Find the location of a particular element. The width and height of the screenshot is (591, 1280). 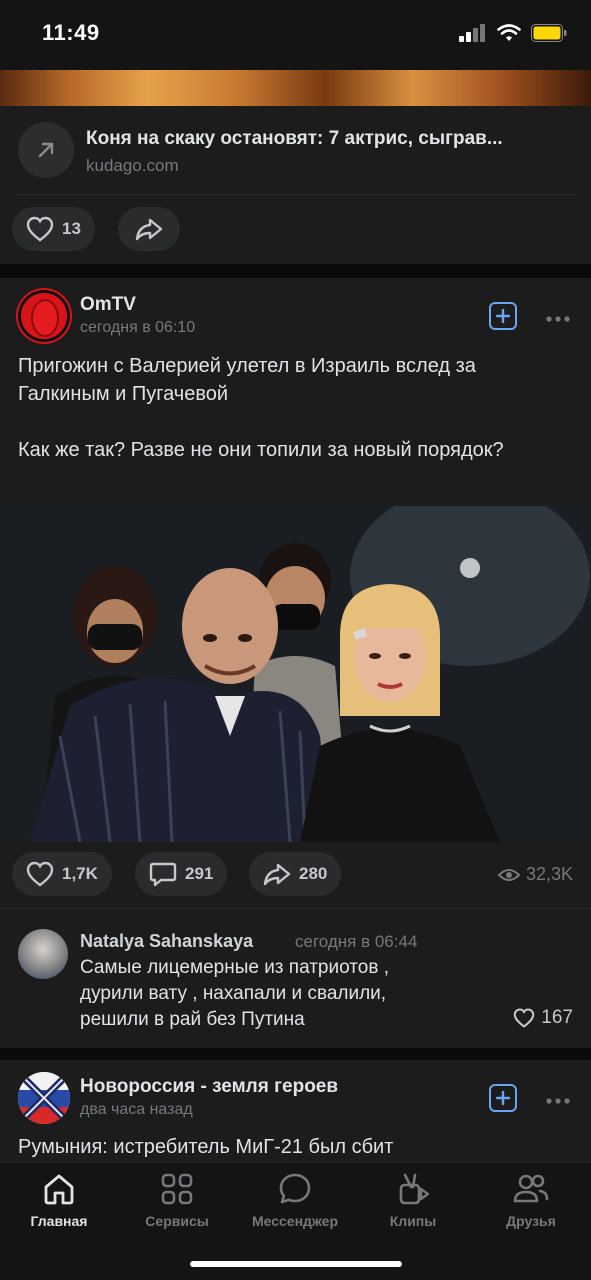

comment-like-button: 167 is located at coordinates (543, 1018).